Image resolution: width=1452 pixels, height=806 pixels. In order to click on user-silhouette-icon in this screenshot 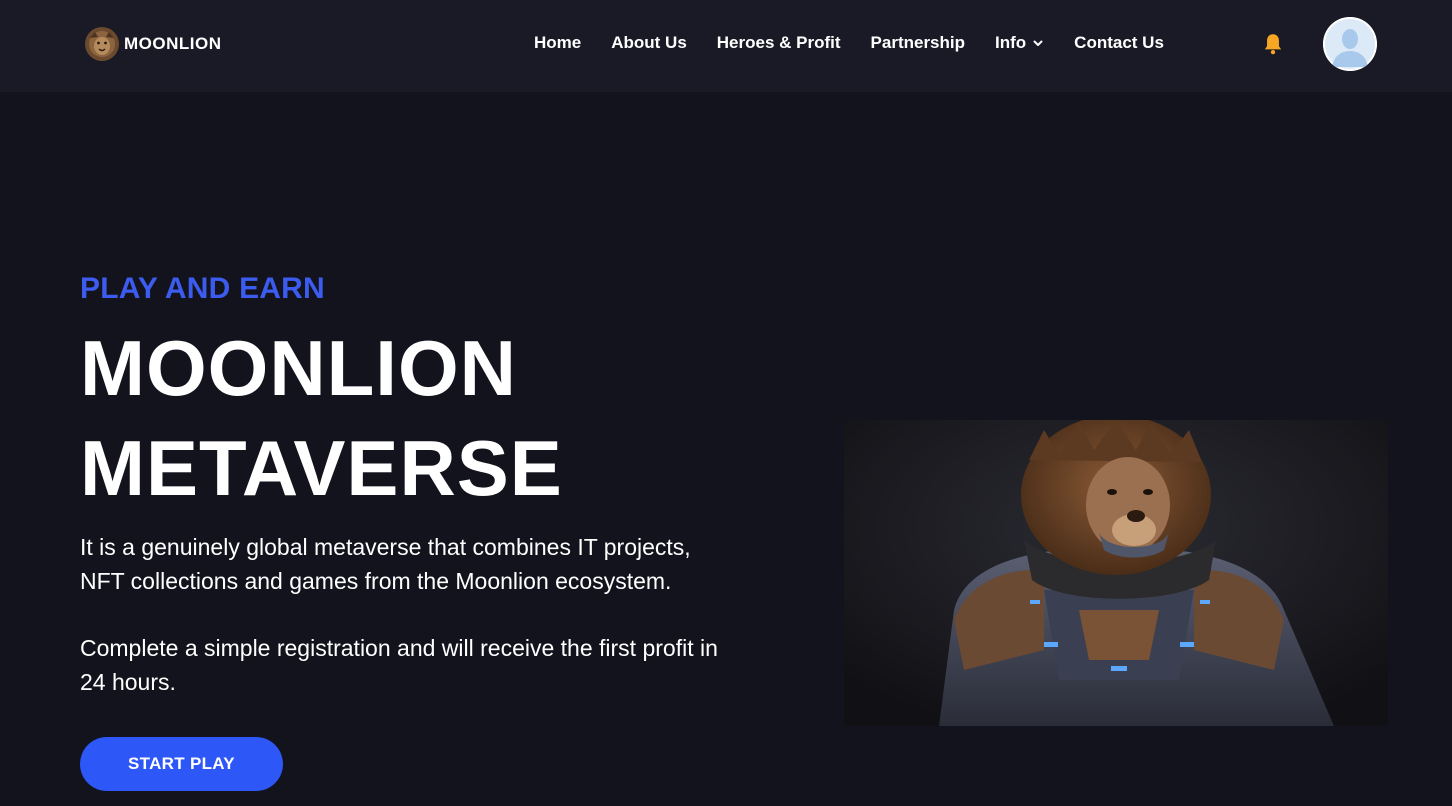, I will do `click(1350, 44)`.